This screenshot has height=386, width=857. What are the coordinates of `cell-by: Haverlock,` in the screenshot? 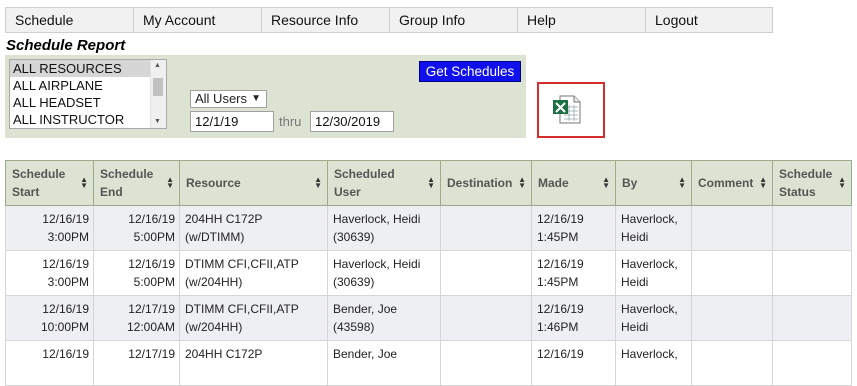 It's located at (653, 363).